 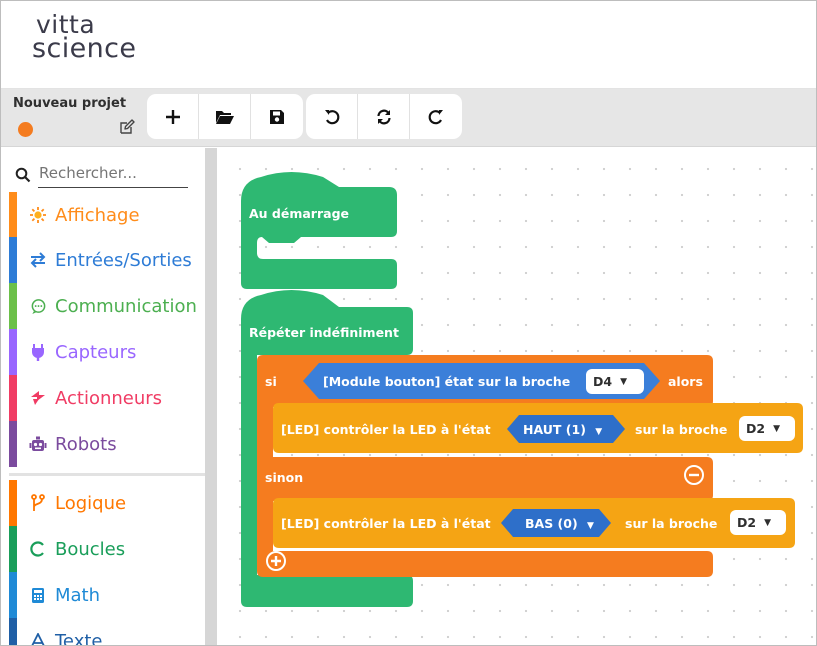 I want to click on if-keyword: si, so click(x=271, y=381).